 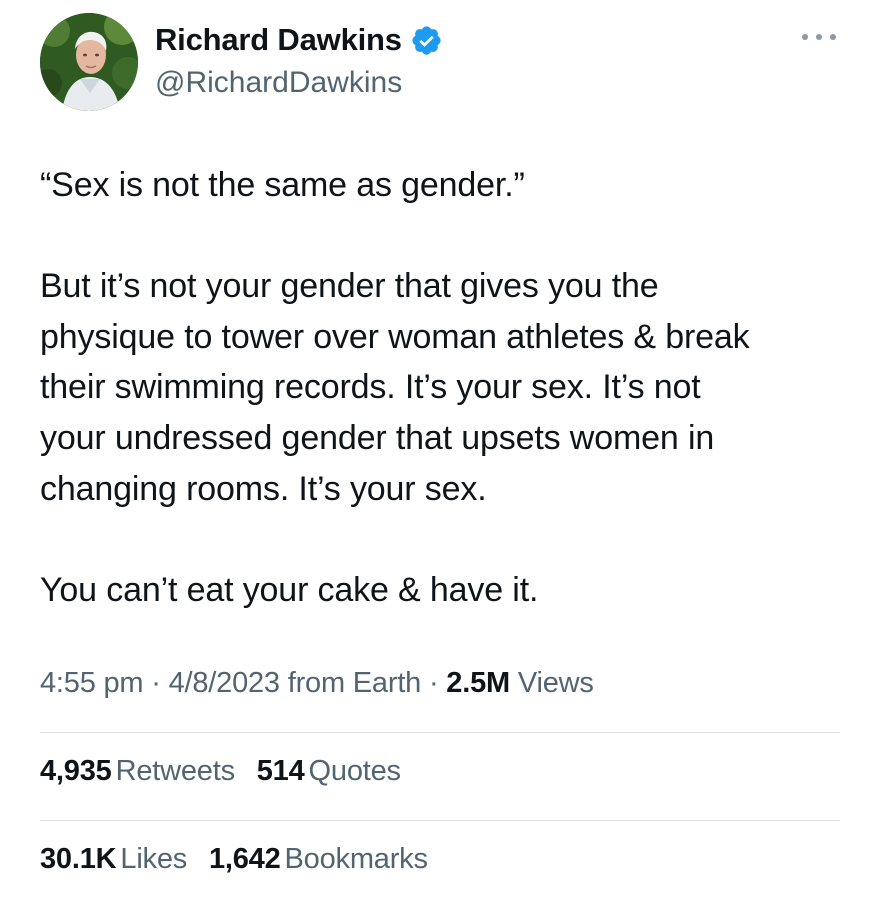 What do you see at coordinates (282, 185) in the screenshot?
I see `tweet-line: “Sex is not the same as gender.”` at bounding box center [282, 185].